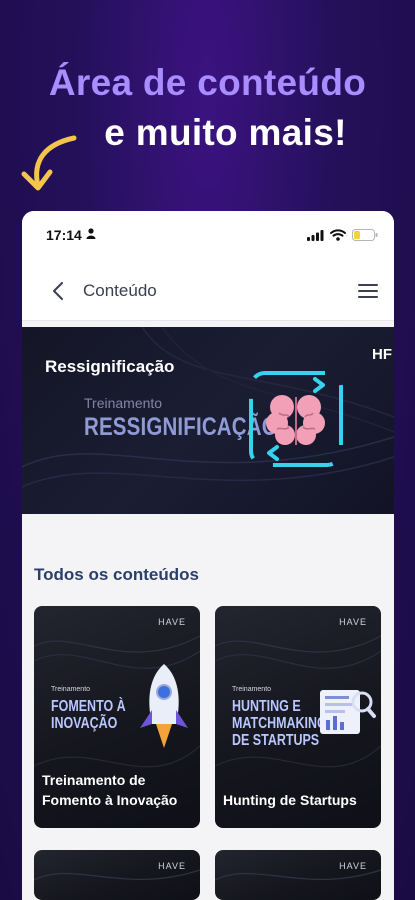 This screenshot has height=900, width=415. Describe the element at coordinates (116, 574) in the screenshot. I see `section-title: Todos os conteúdos` at that location.